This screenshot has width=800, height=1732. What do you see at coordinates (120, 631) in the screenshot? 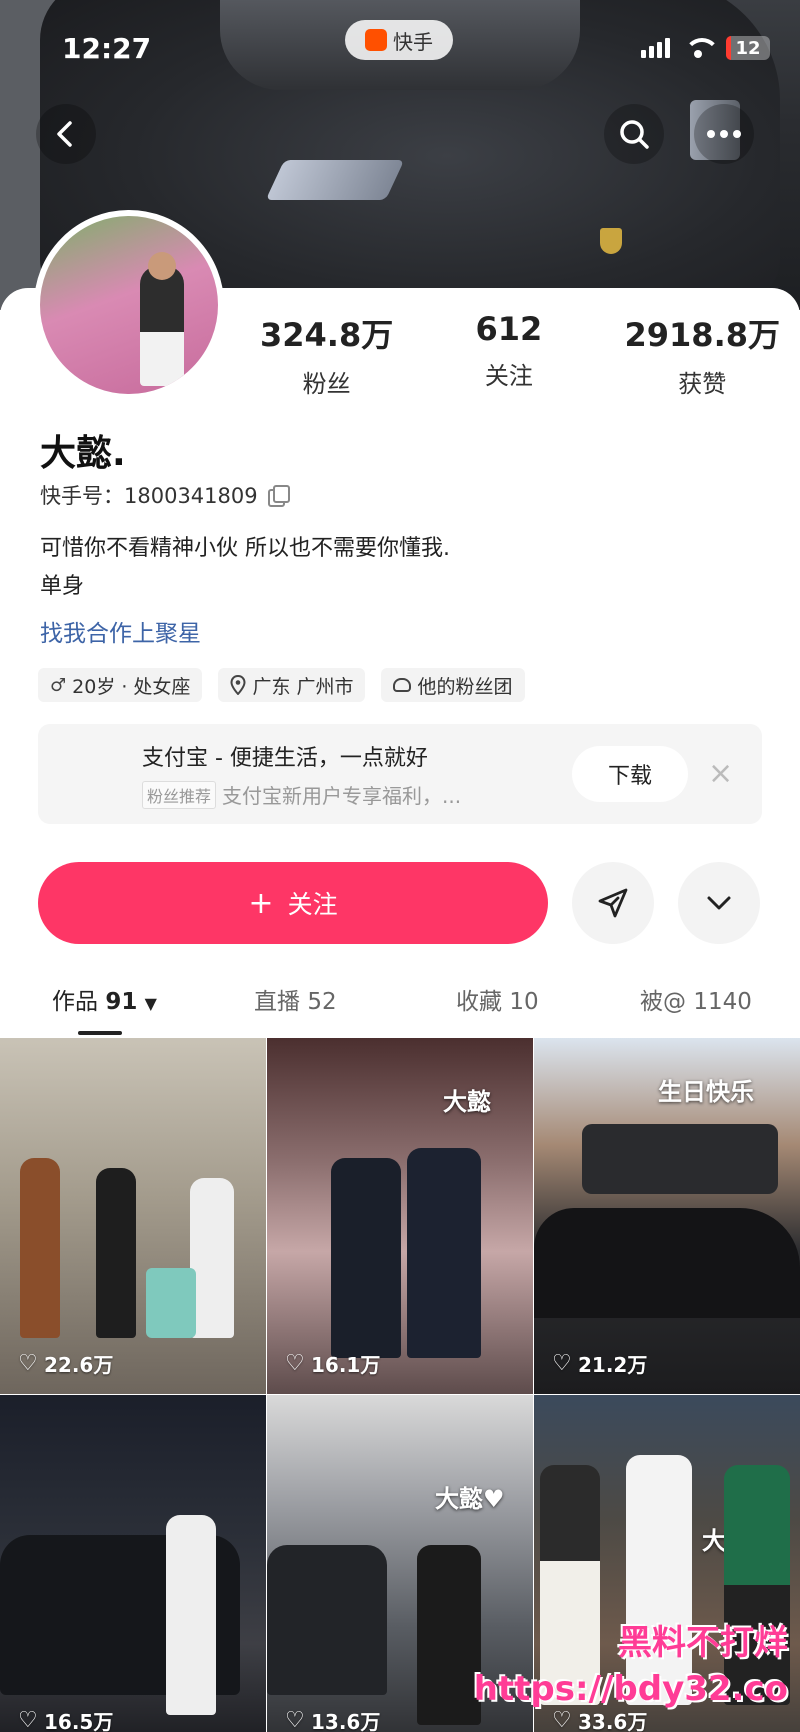
I see `cooperate-link: 找我合作上聚星` at bounding box center [120, 631].